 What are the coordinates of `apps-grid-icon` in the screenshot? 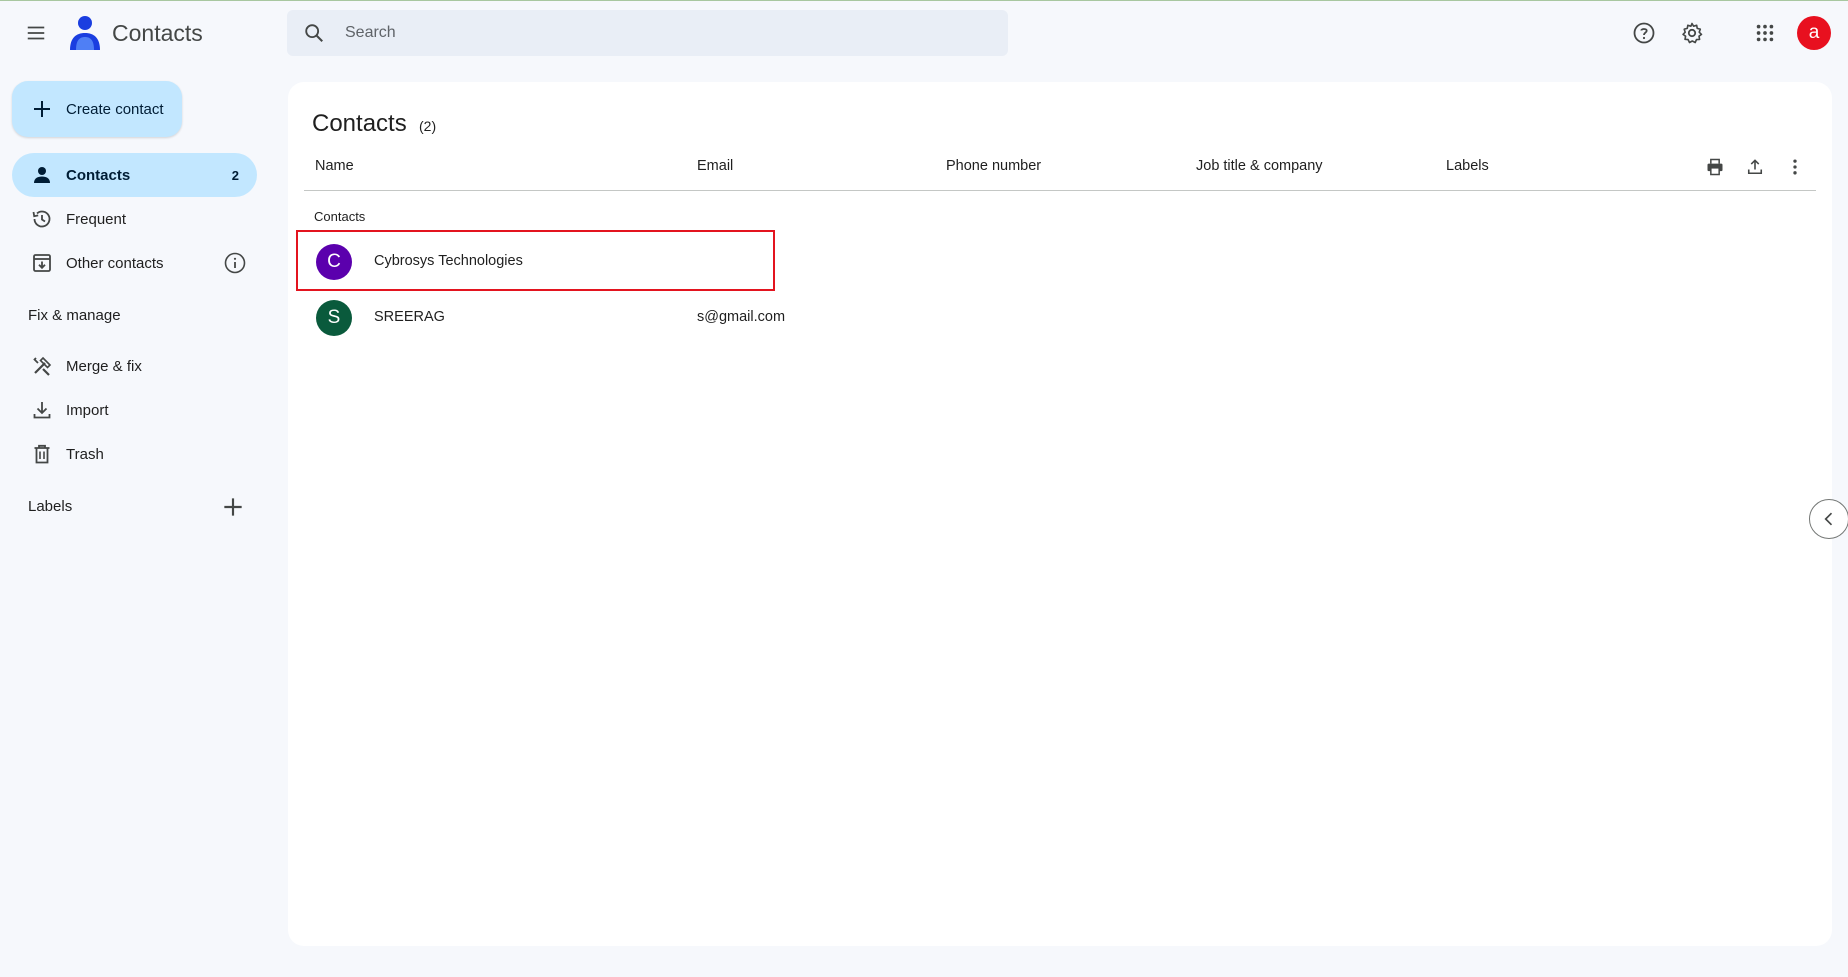 It's located at (1765, 33).